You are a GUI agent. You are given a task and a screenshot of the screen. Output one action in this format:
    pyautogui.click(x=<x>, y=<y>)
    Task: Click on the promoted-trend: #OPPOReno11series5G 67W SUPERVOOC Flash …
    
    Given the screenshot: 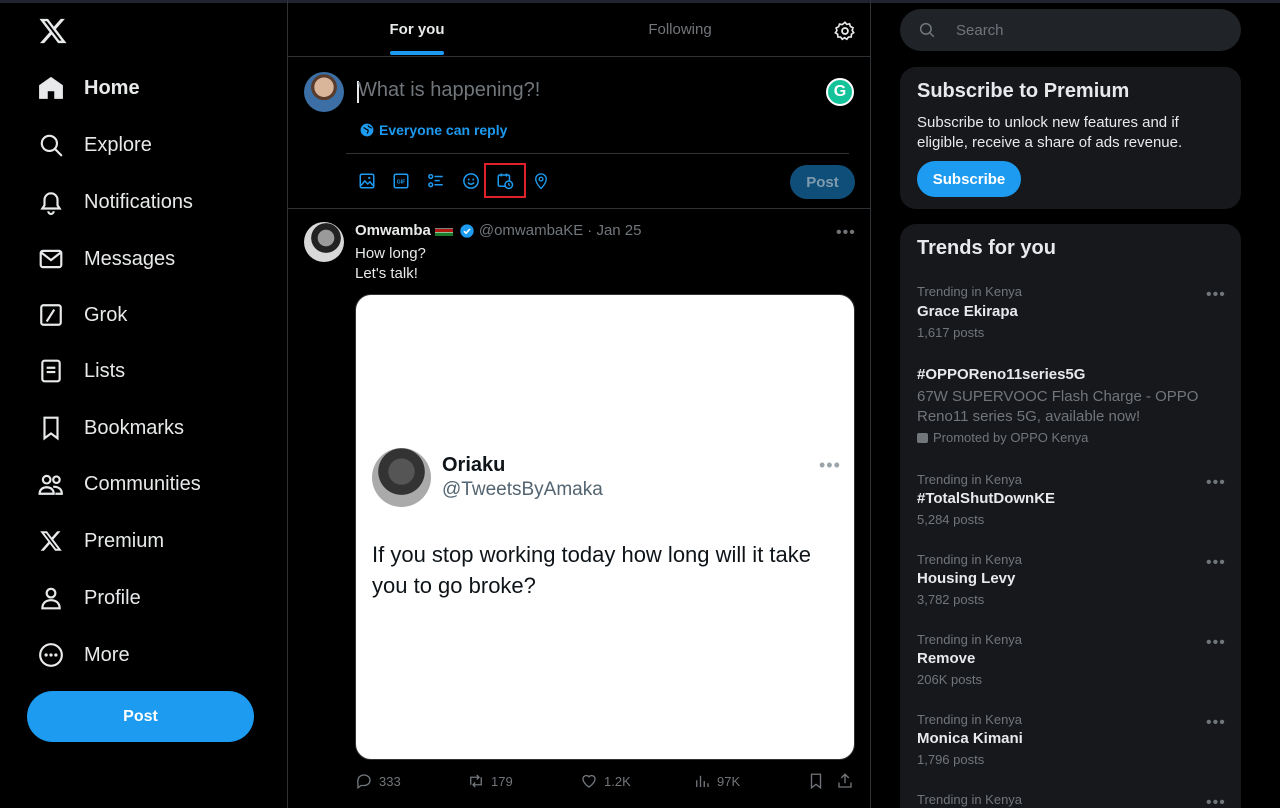 What is the action you would take?
    pyautogui.click(x=1070, y=406)
    